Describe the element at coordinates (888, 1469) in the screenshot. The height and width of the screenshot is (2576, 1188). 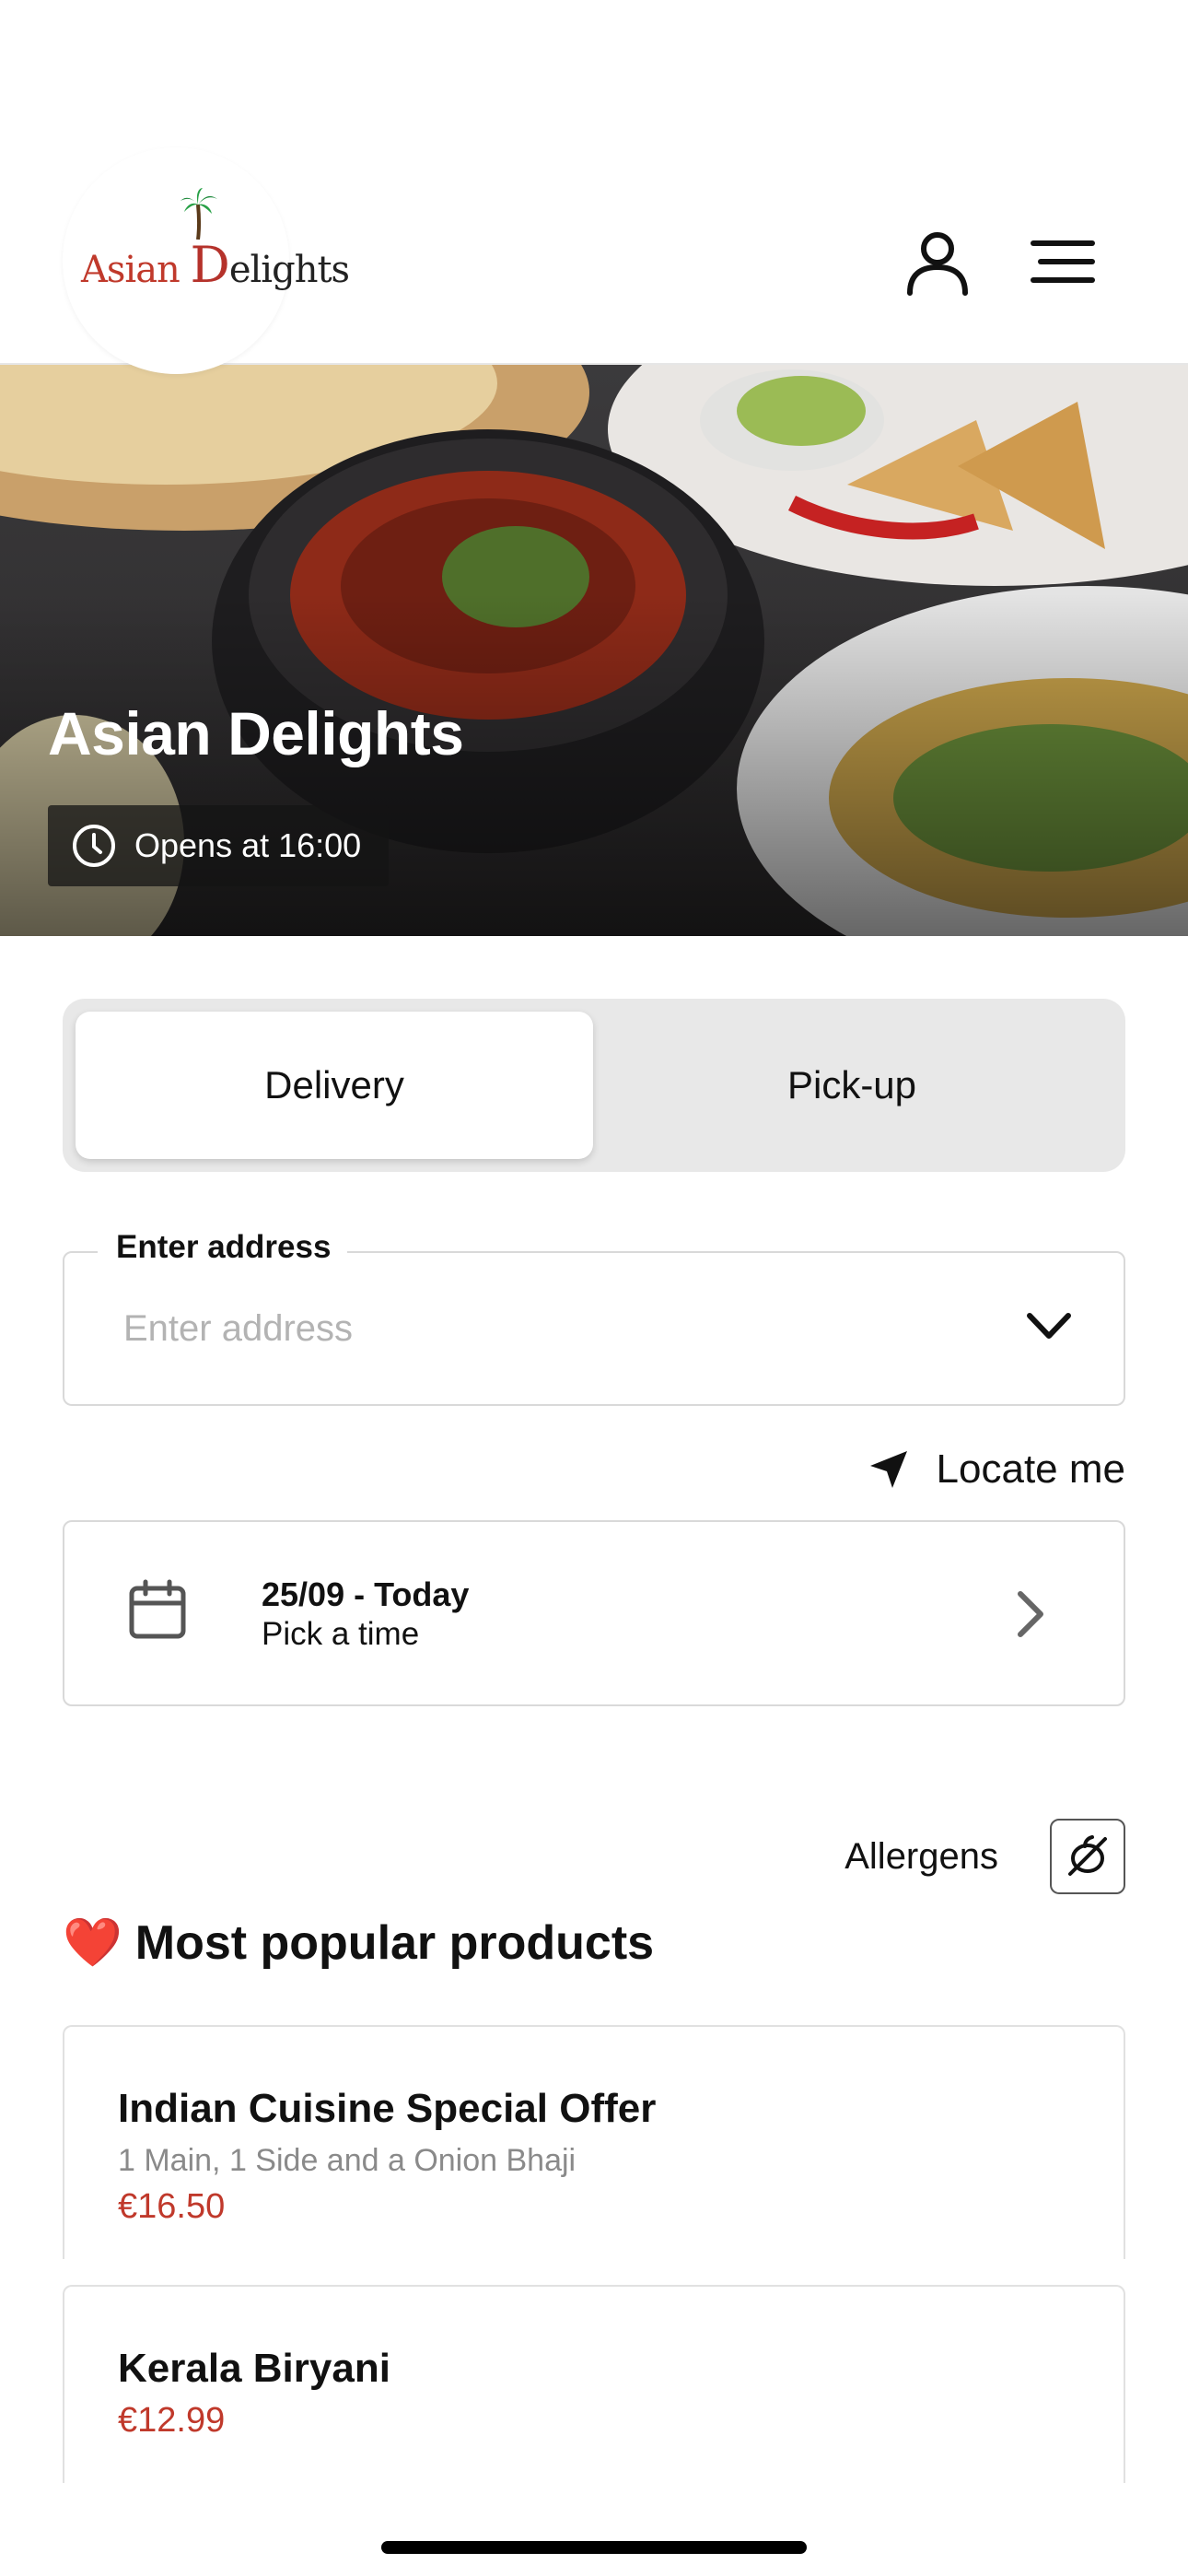
I see `location-arrow-icon` at that location.